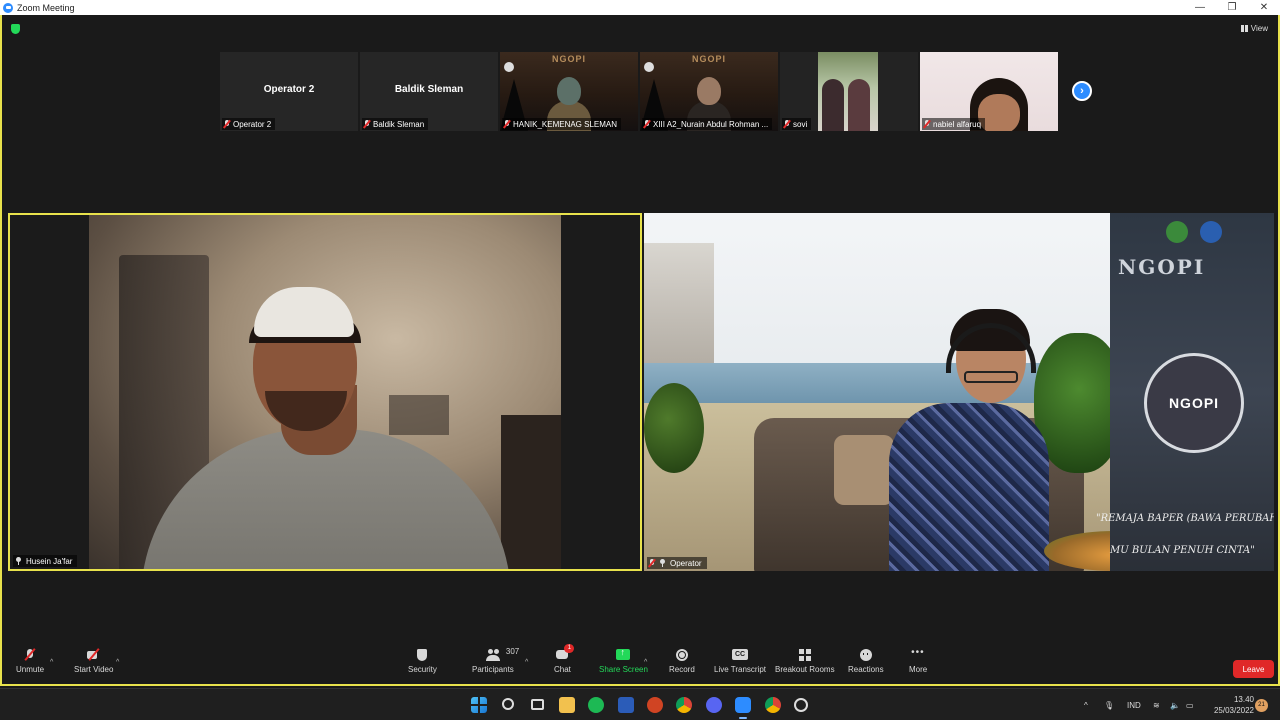 The height and width of the screenshot is (720, 1280). Describe the element at coordinates (1253, 669) in the screenshot. I see `leave-button: Leave` at that location.